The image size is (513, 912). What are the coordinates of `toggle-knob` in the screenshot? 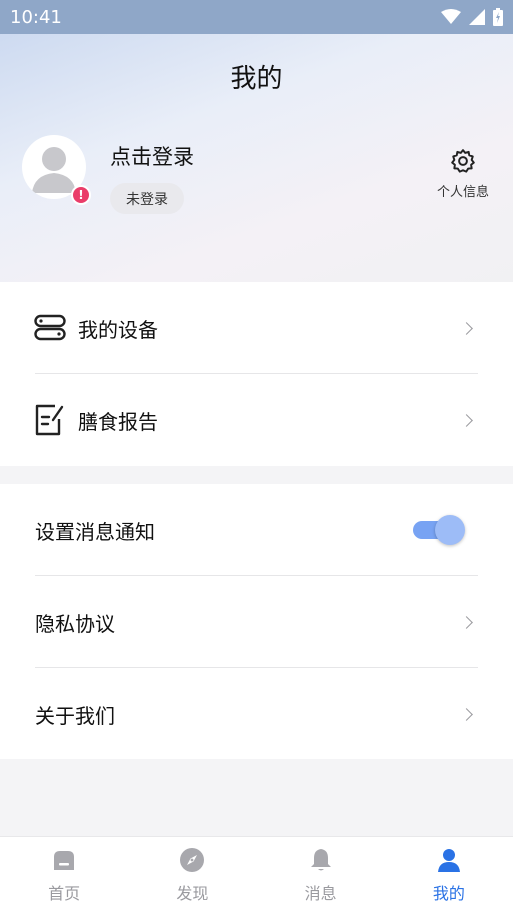 It's located at (450, 530).